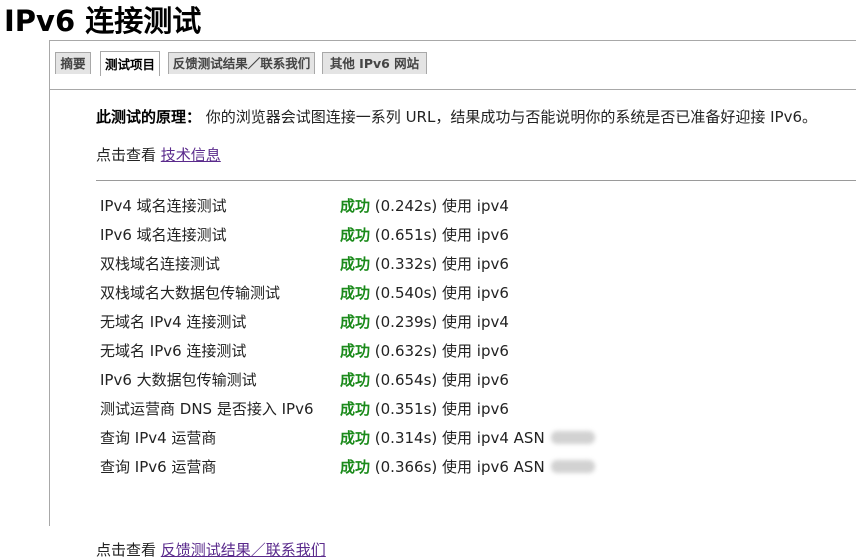 Image resolution: width=856 pixels, height=560 pixels. What do you see at coordinates (191, 155) in the screenshot?
I see `tech-info-link: 技术信息` at bounding box center [191, 155].